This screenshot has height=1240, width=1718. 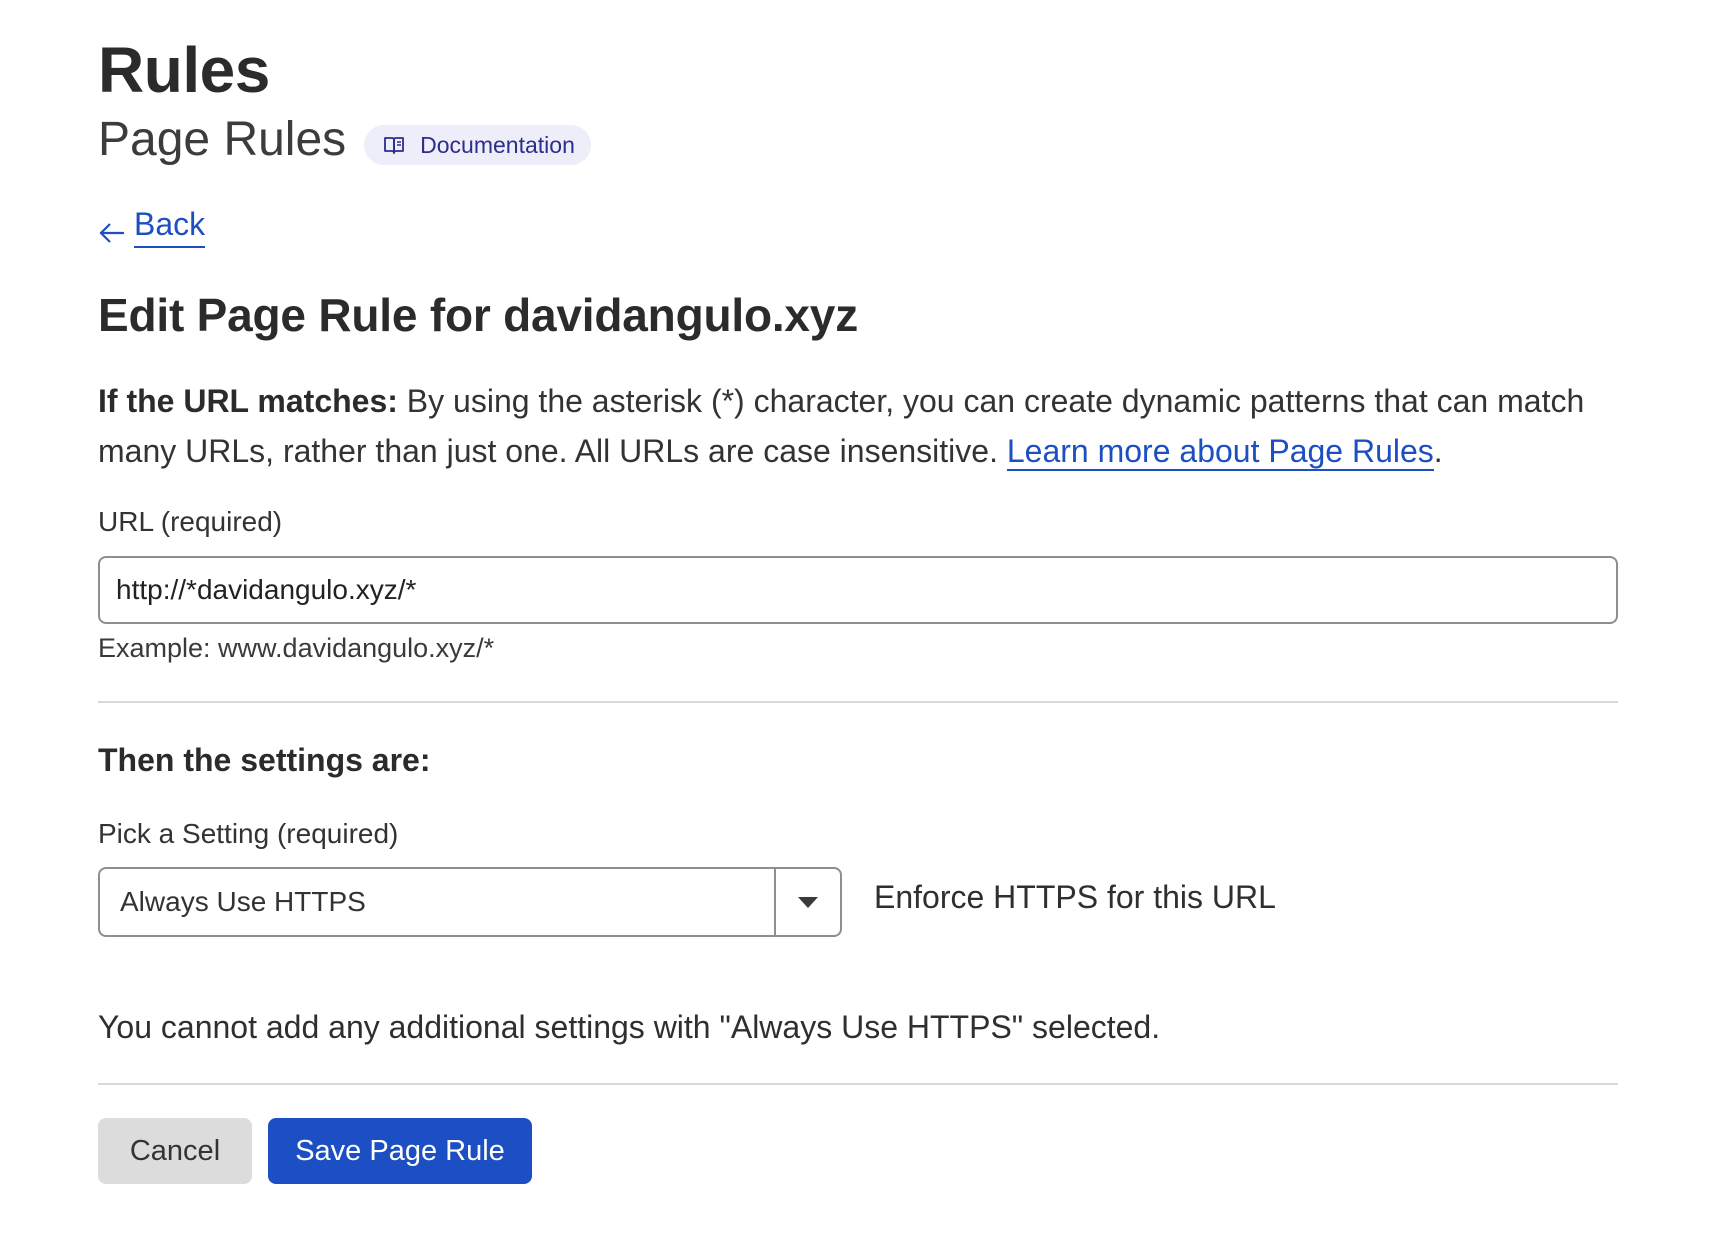 What do you see at coordinates (858, 702) in the screenshot?
I see `section-divider` at bounding box center [858, 702].